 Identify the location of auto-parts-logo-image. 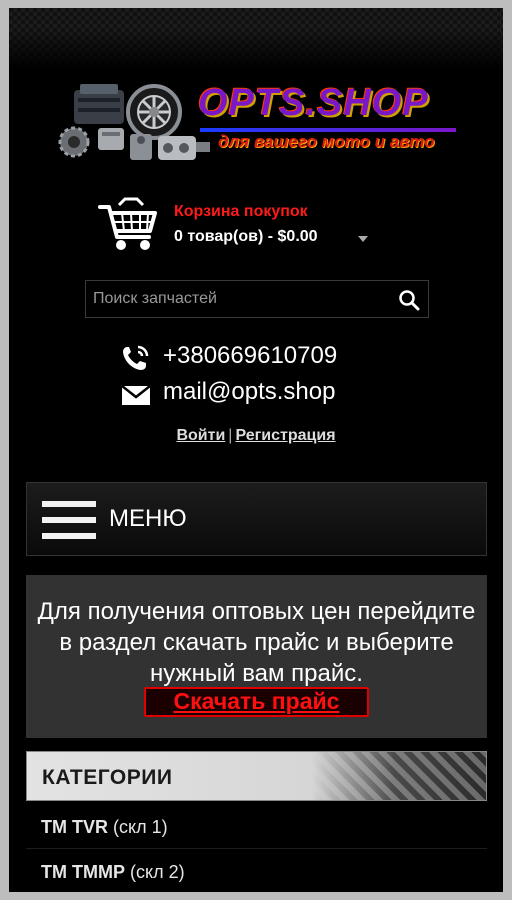
(134, 122).